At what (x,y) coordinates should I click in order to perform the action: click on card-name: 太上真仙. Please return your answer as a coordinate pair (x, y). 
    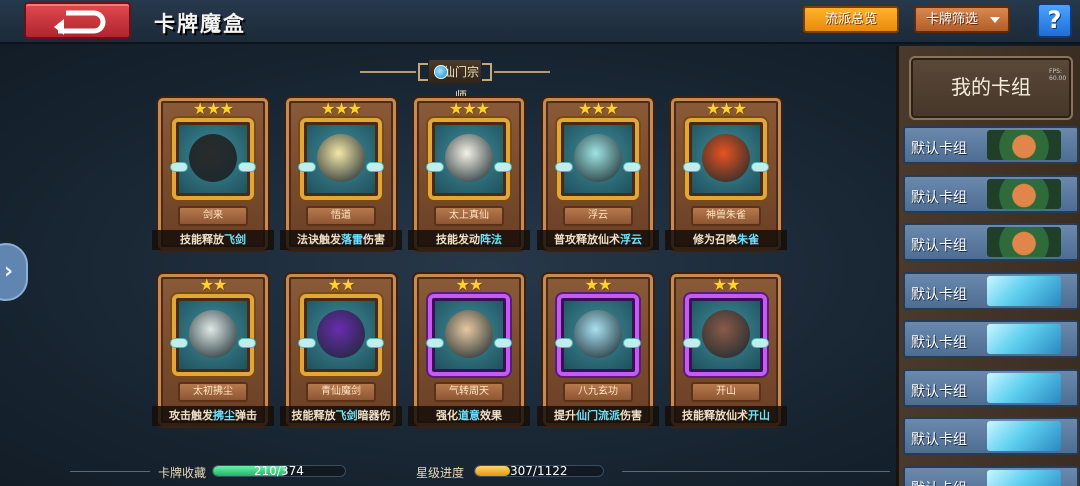
    Looking at the image, I should click on (469, 216).